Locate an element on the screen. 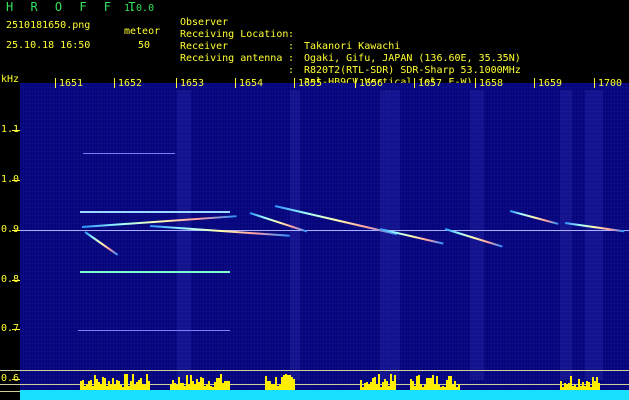 This screenshot has height=400, width=629. reference-line is located at coordinates (314, 370).